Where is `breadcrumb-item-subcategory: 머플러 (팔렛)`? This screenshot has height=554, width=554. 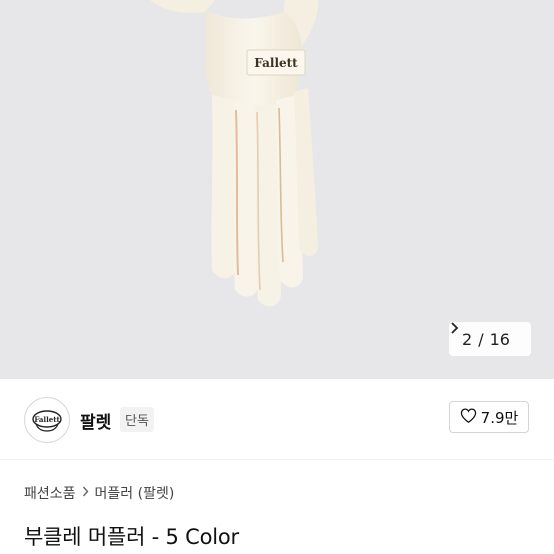
breadcrumb-item-subcategory: 머플러 (팔렛) is located at coordinates (135, 493).